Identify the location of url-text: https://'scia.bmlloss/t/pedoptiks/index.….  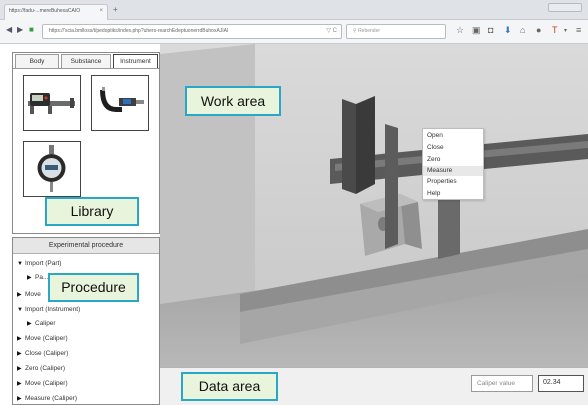
(139, 31).